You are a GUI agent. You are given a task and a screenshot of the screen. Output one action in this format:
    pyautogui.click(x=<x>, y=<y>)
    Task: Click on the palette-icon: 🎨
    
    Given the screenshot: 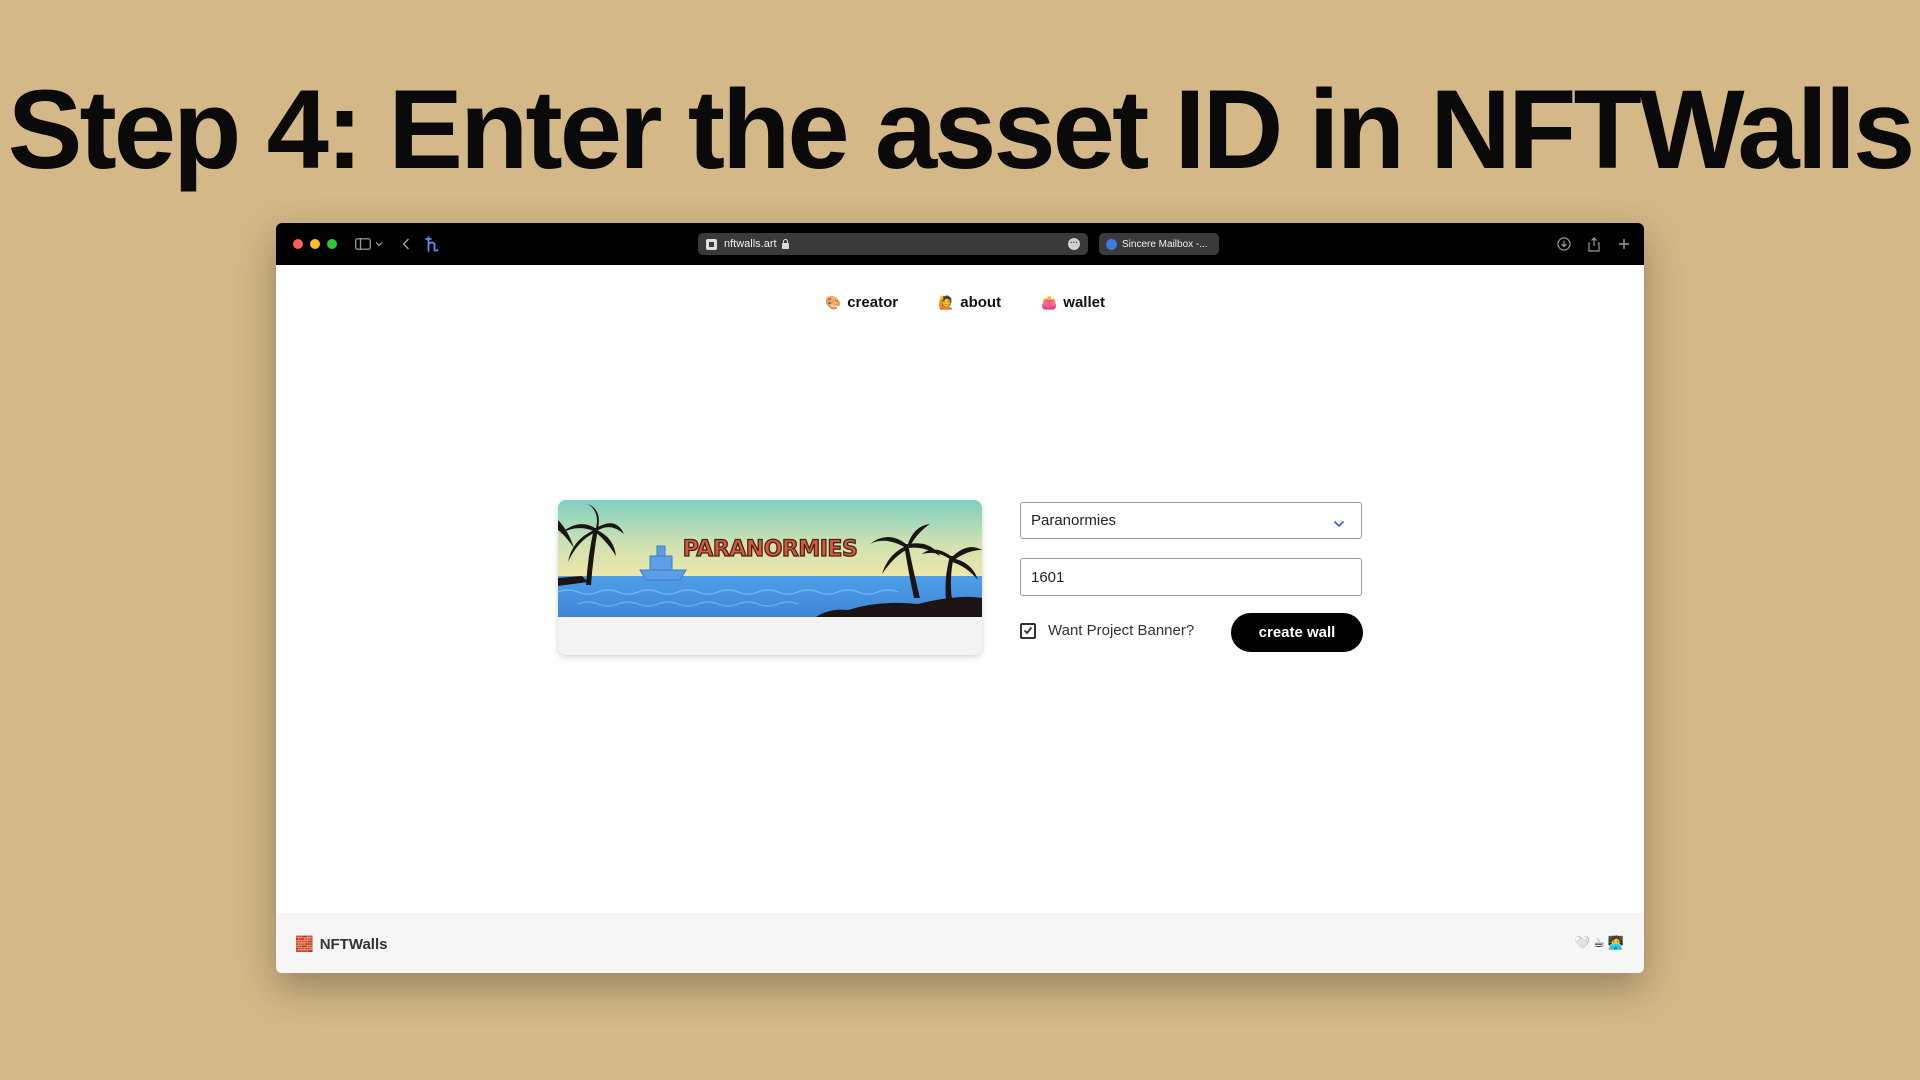 What is the action you would take?
    pyautogui.click(x=833, y=302)
    